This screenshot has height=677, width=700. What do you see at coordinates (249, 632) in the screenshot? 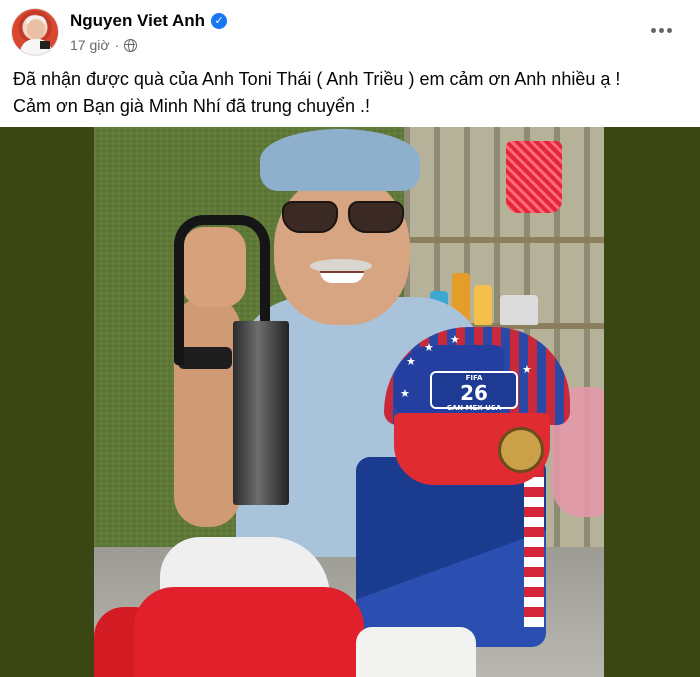
I see `photo-red-bag` at bounding box center [249, 632].